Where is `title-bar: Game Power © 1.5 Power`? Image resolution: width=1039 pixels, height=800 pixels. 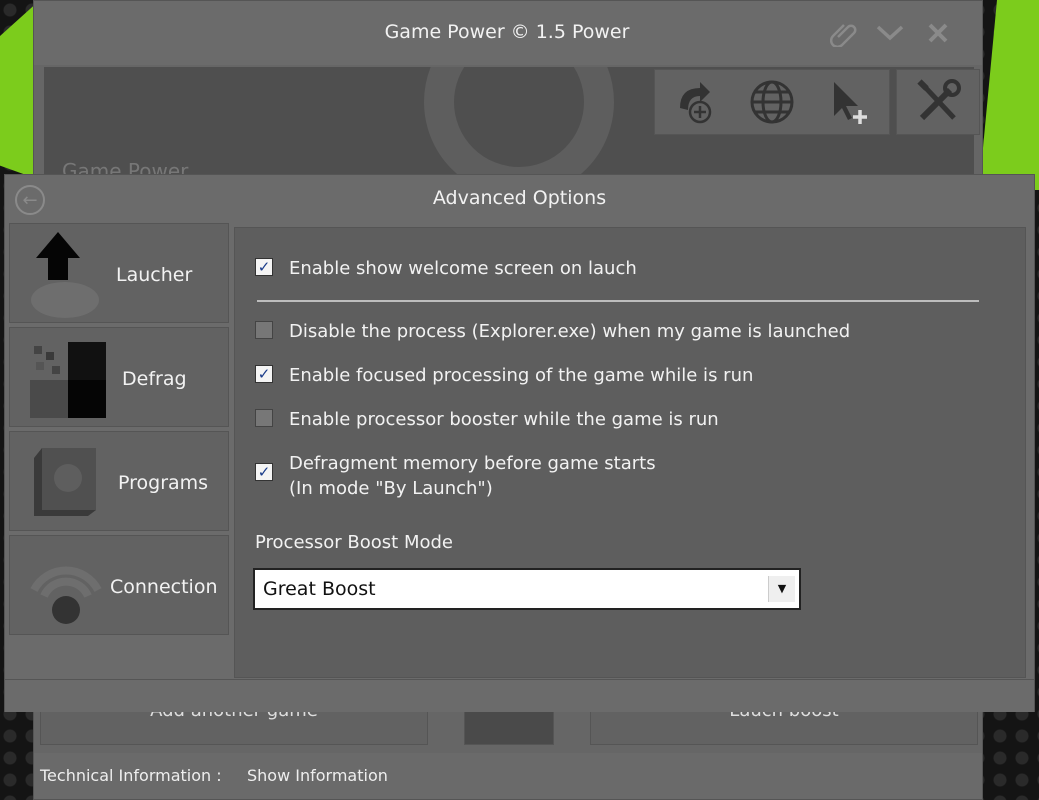
title-bar: Game Power © 1.5 Power is located at coordinates (508, 33).